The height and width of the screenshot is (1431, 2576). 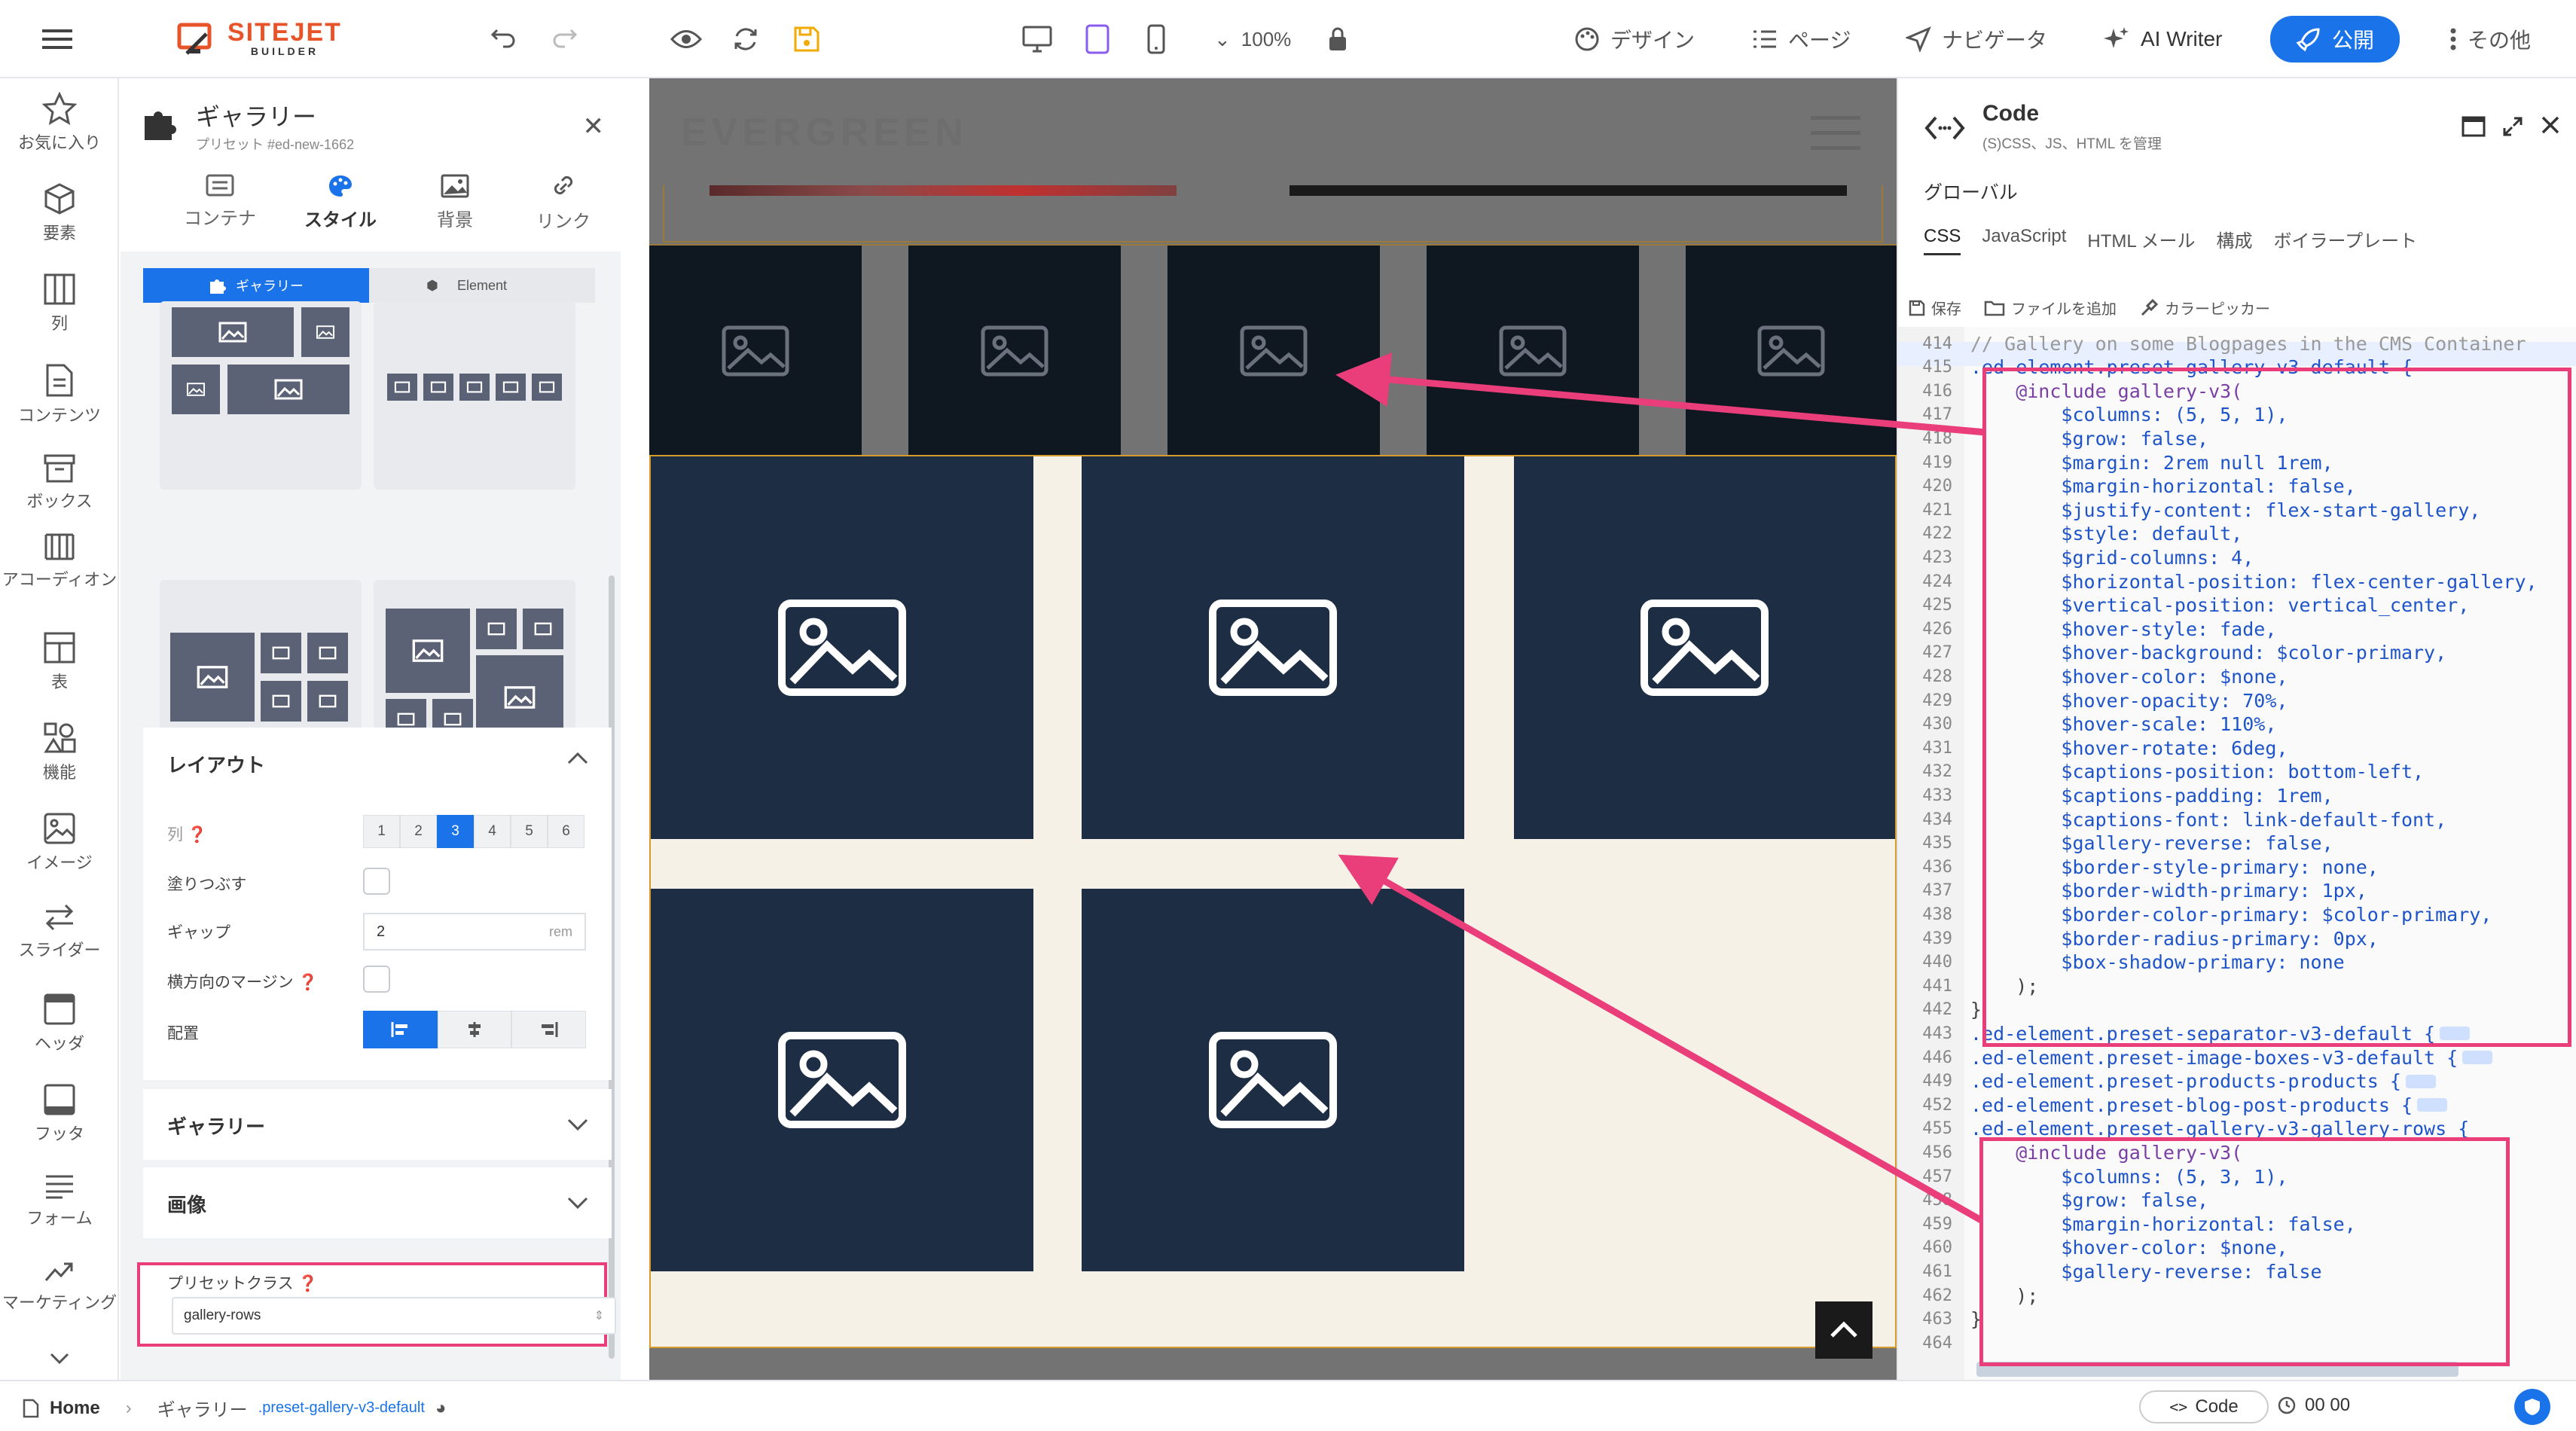 What do you see at coordinates (1635, 39) in the screenshot?
I see `design-button: デザイン` at bounding box center [1635, 39].